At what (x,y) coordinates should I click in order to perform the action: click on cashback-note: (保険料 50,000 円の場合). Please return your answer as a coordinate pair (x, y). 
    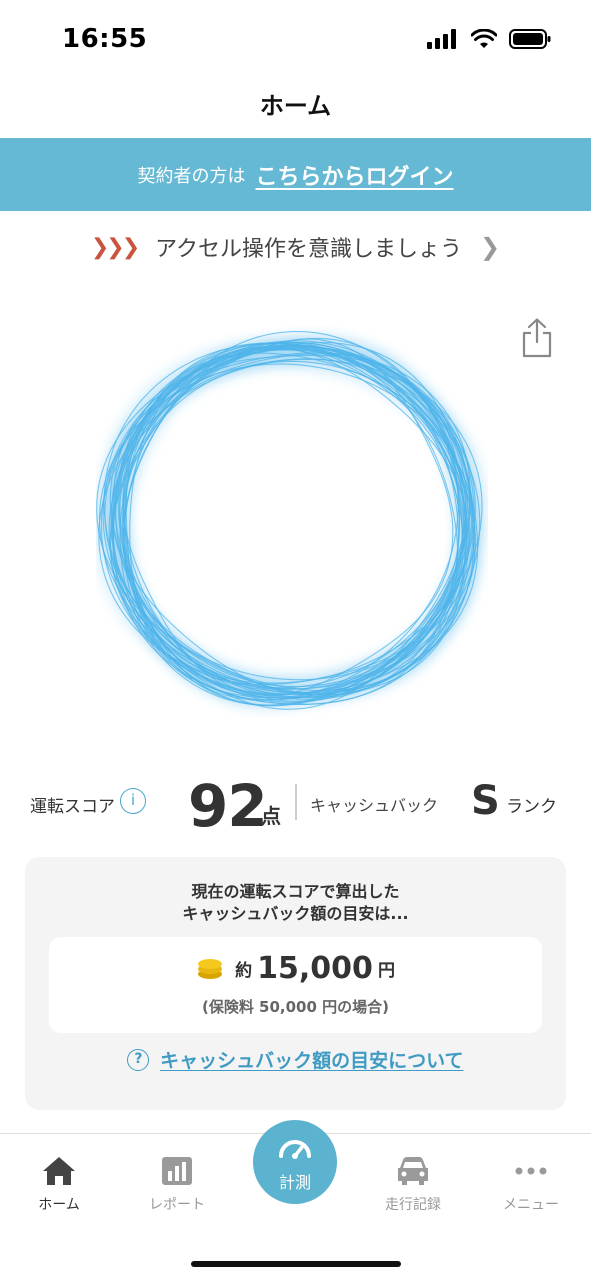
    Looking at the image, I should click on (295, 1007).